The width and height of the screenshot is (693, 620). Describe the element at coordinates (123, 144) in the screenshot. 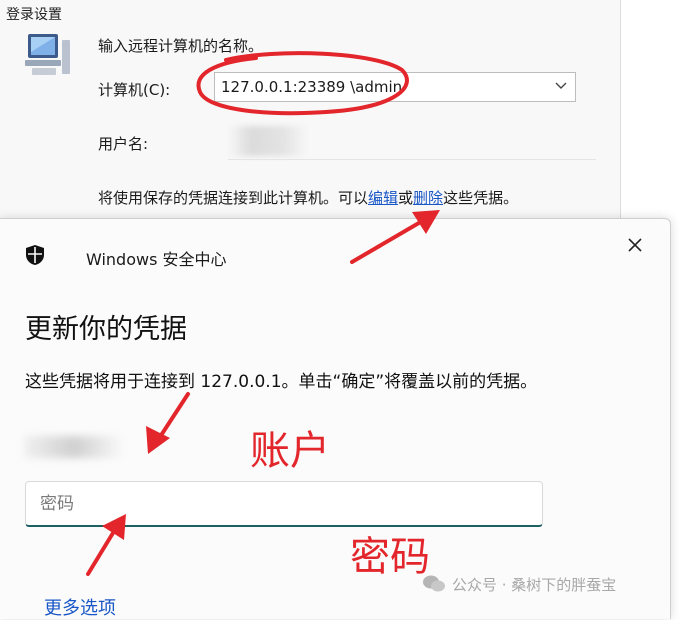

I see `username-label: 用户名:` at that location.